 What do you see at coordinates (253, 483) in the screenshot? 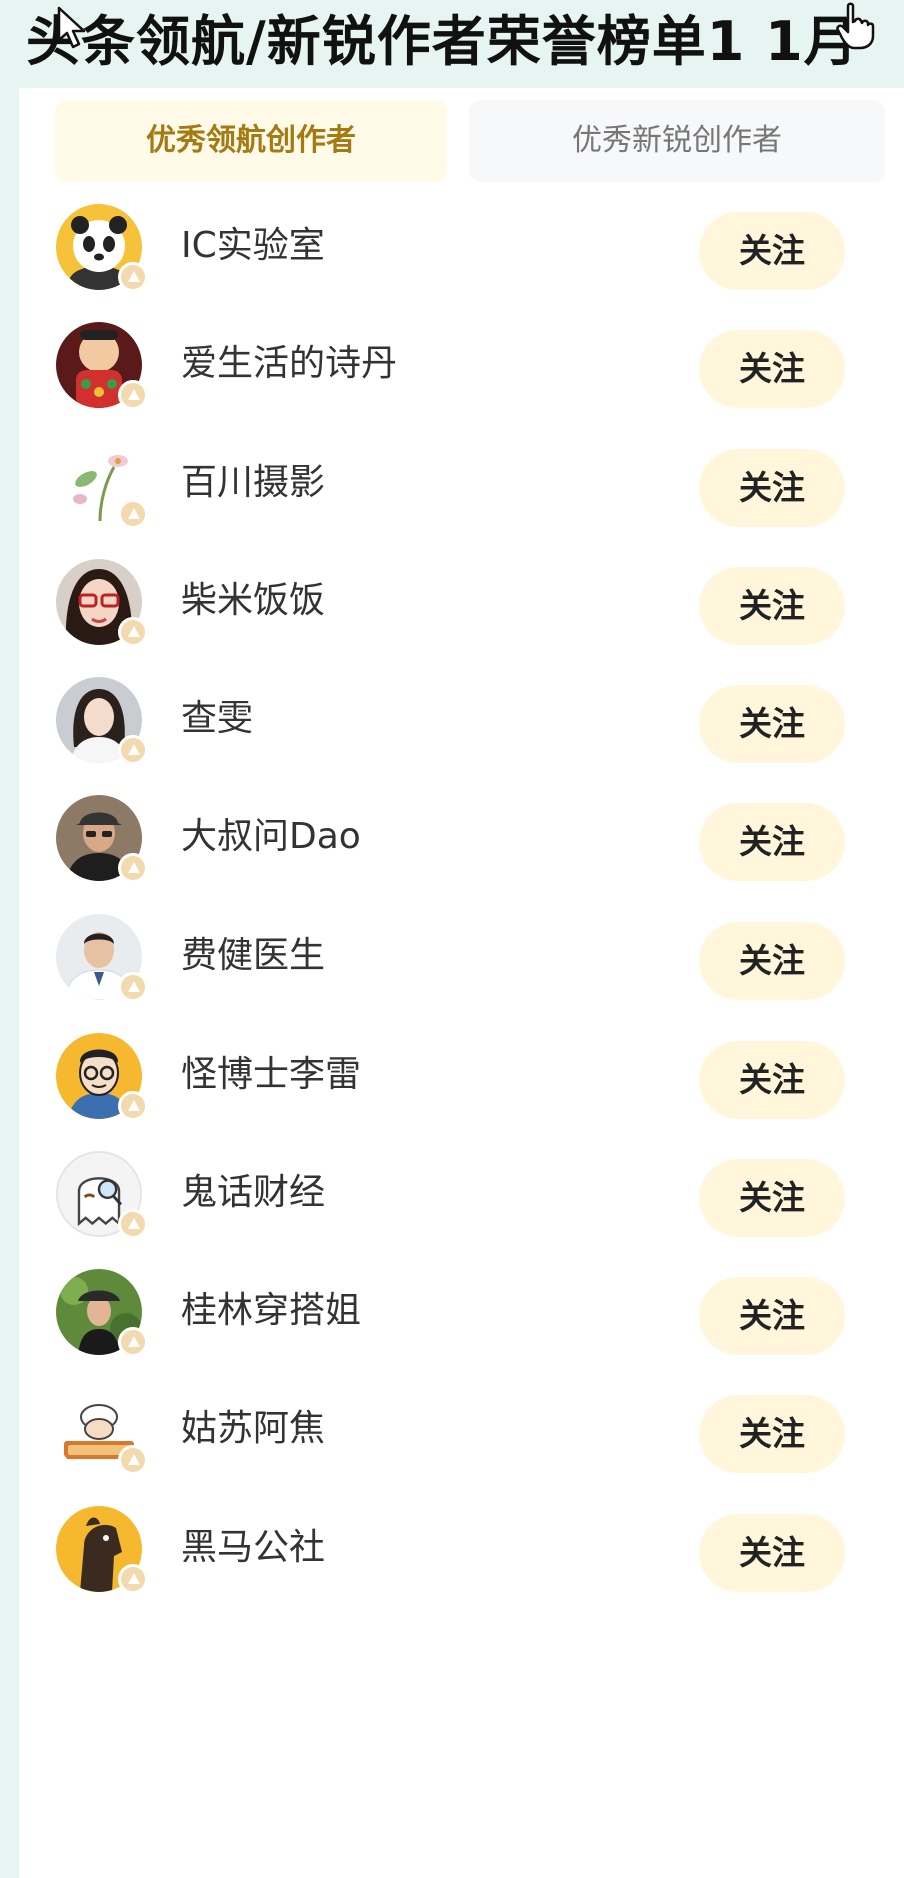
I see `creator-name: 百川摄影` at bounding box center [253, 483].